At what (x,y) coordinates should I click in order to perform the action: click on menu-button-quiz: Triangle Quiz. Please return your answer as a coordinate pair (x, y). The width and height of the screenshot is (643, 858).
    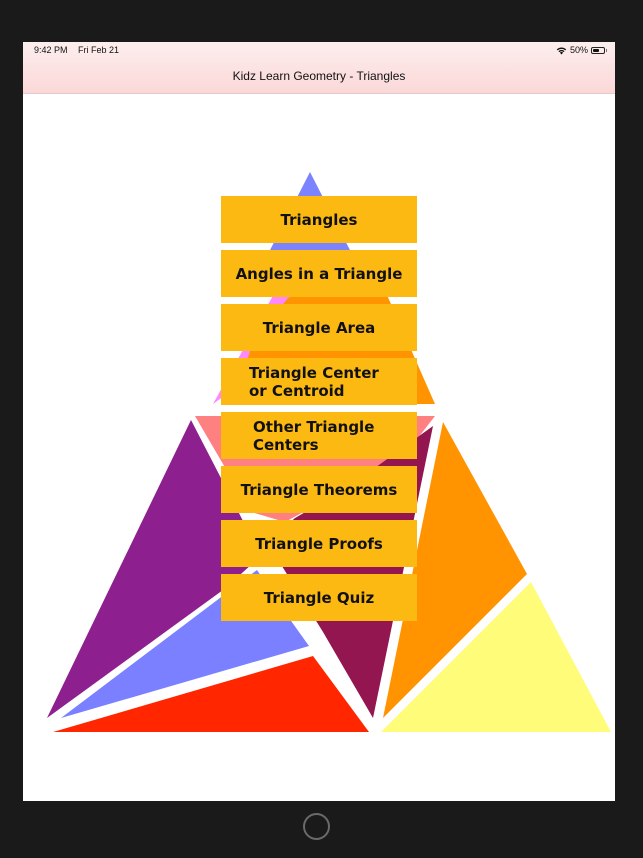
    Looking at the image, I should click on (319, 597).